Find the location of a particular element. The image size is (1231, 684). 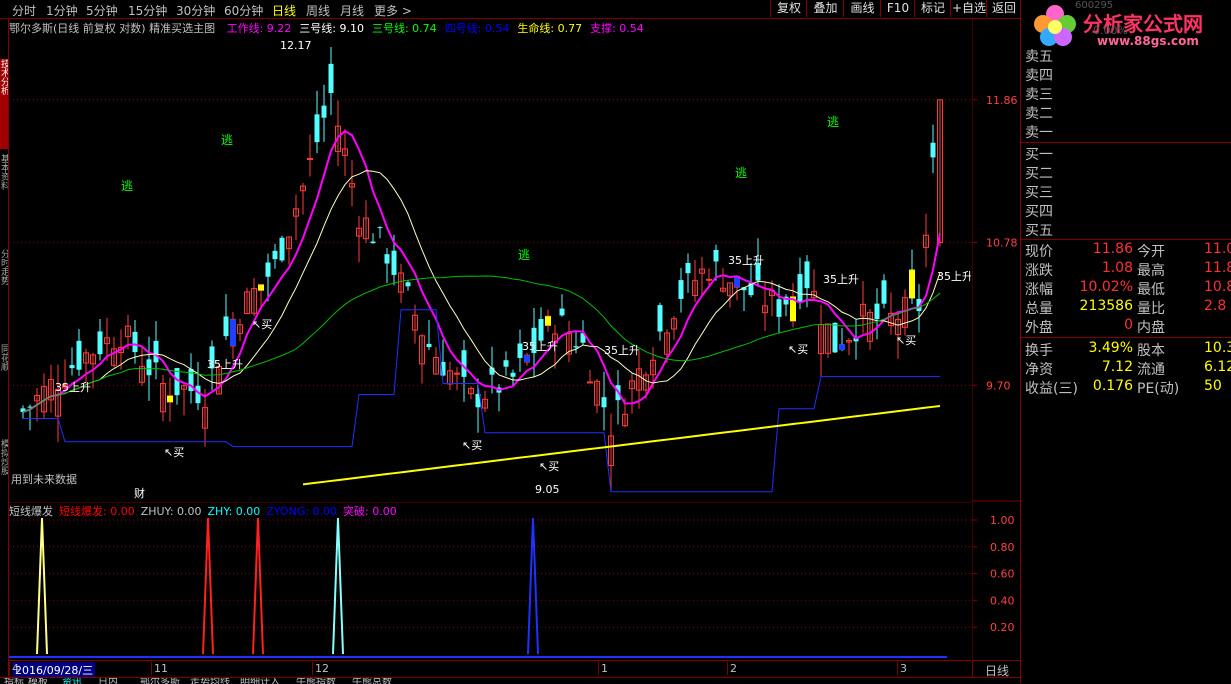

left-tab-4: 模拟炒股 is located at coordinates (4, 484).